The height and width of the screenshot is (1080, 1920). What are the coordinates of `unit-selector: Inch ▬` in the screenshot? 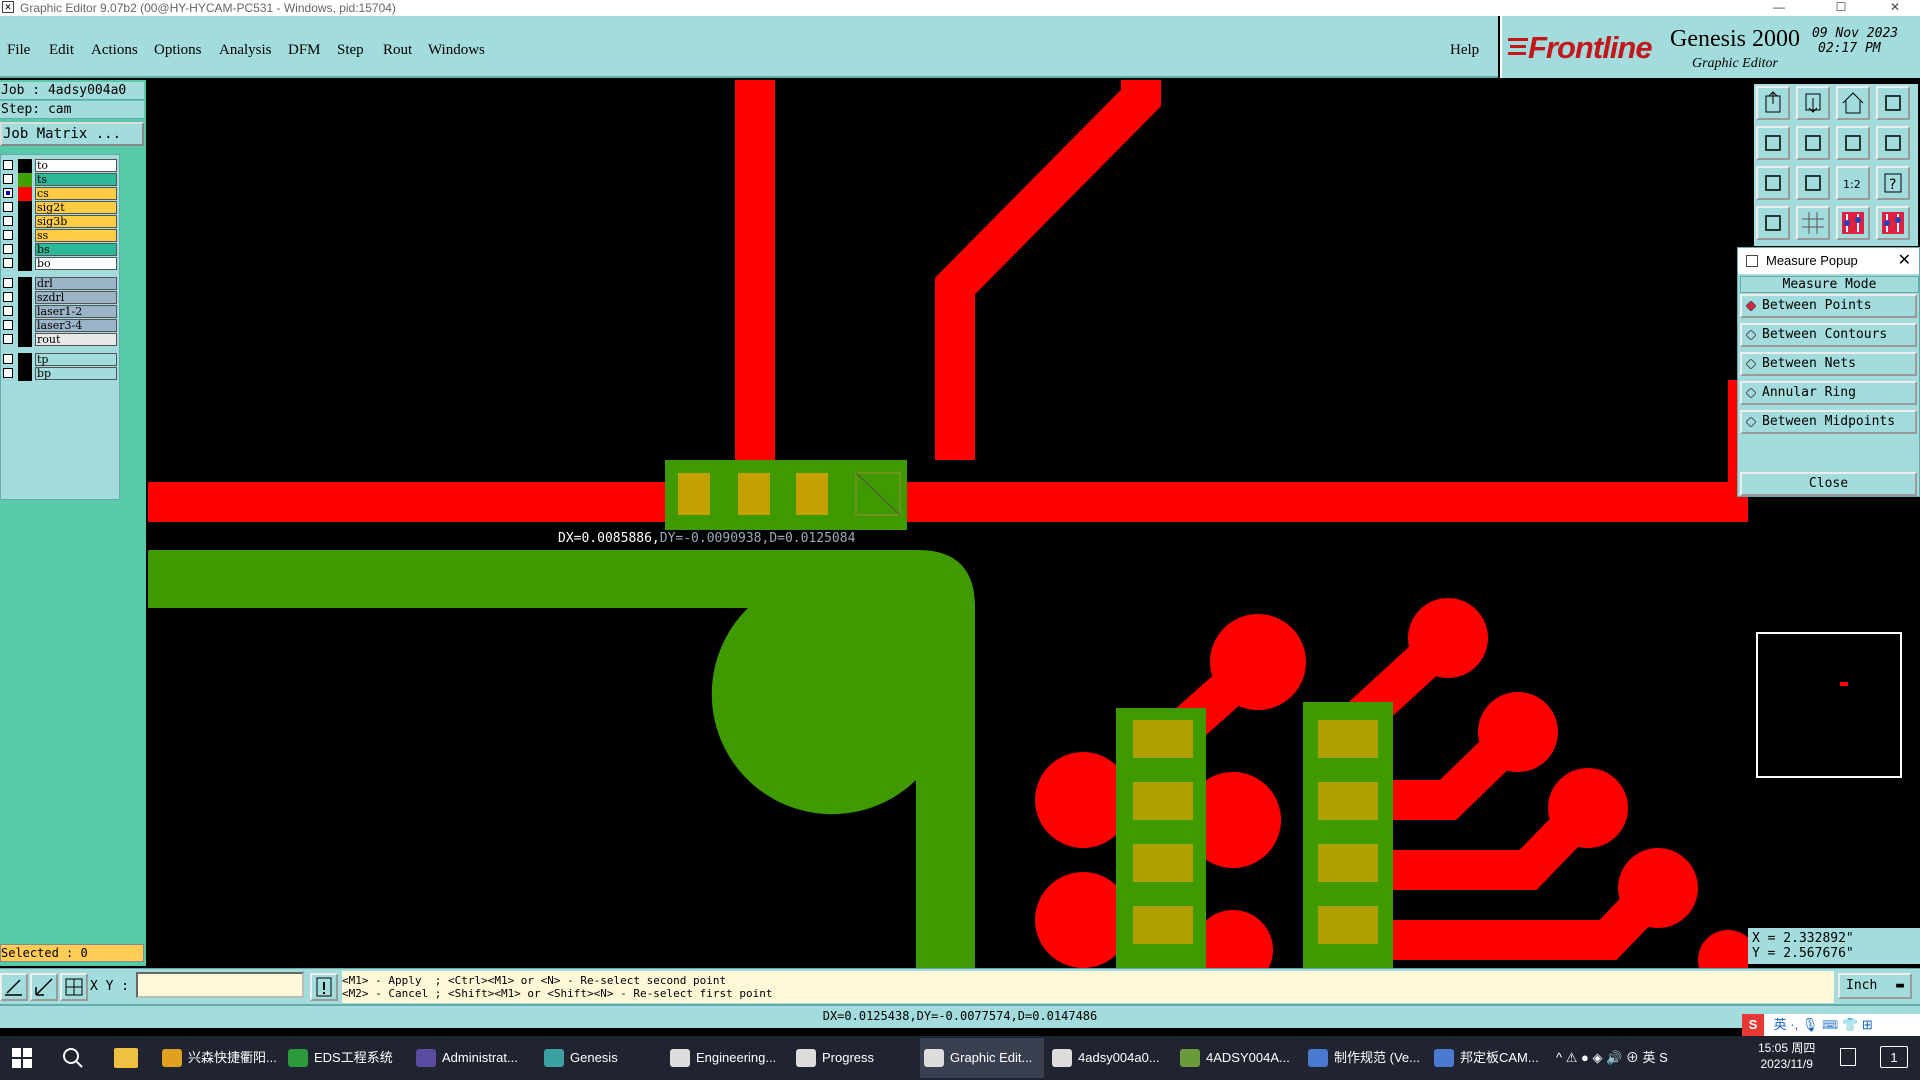 It's located at (1875, 986).